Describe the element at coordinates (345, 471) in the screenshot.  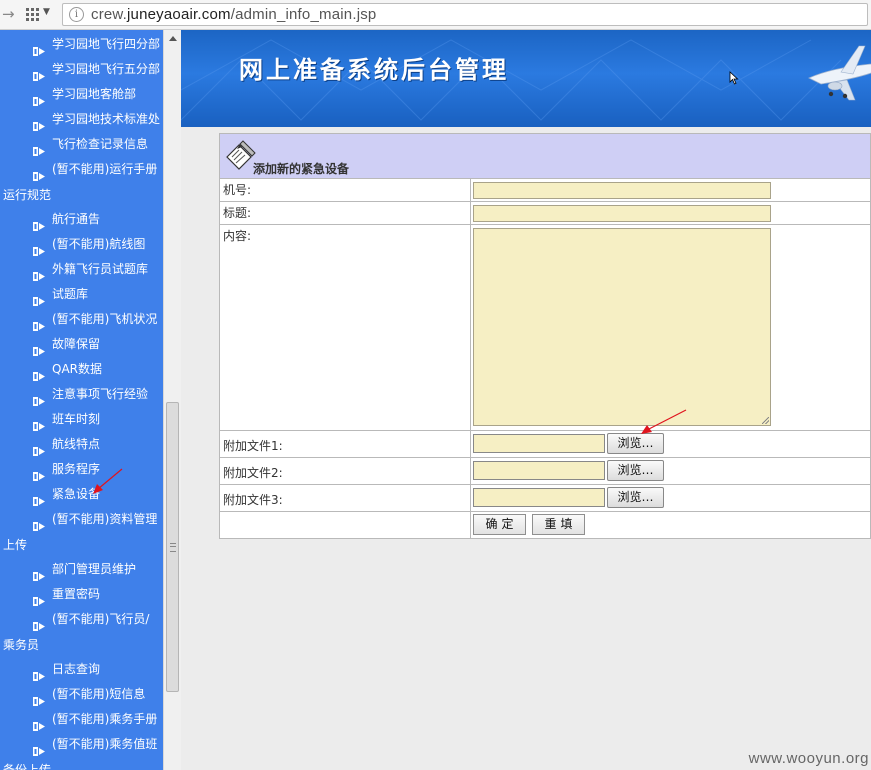
I see `attach2-label: 附加文件2:` at that location.